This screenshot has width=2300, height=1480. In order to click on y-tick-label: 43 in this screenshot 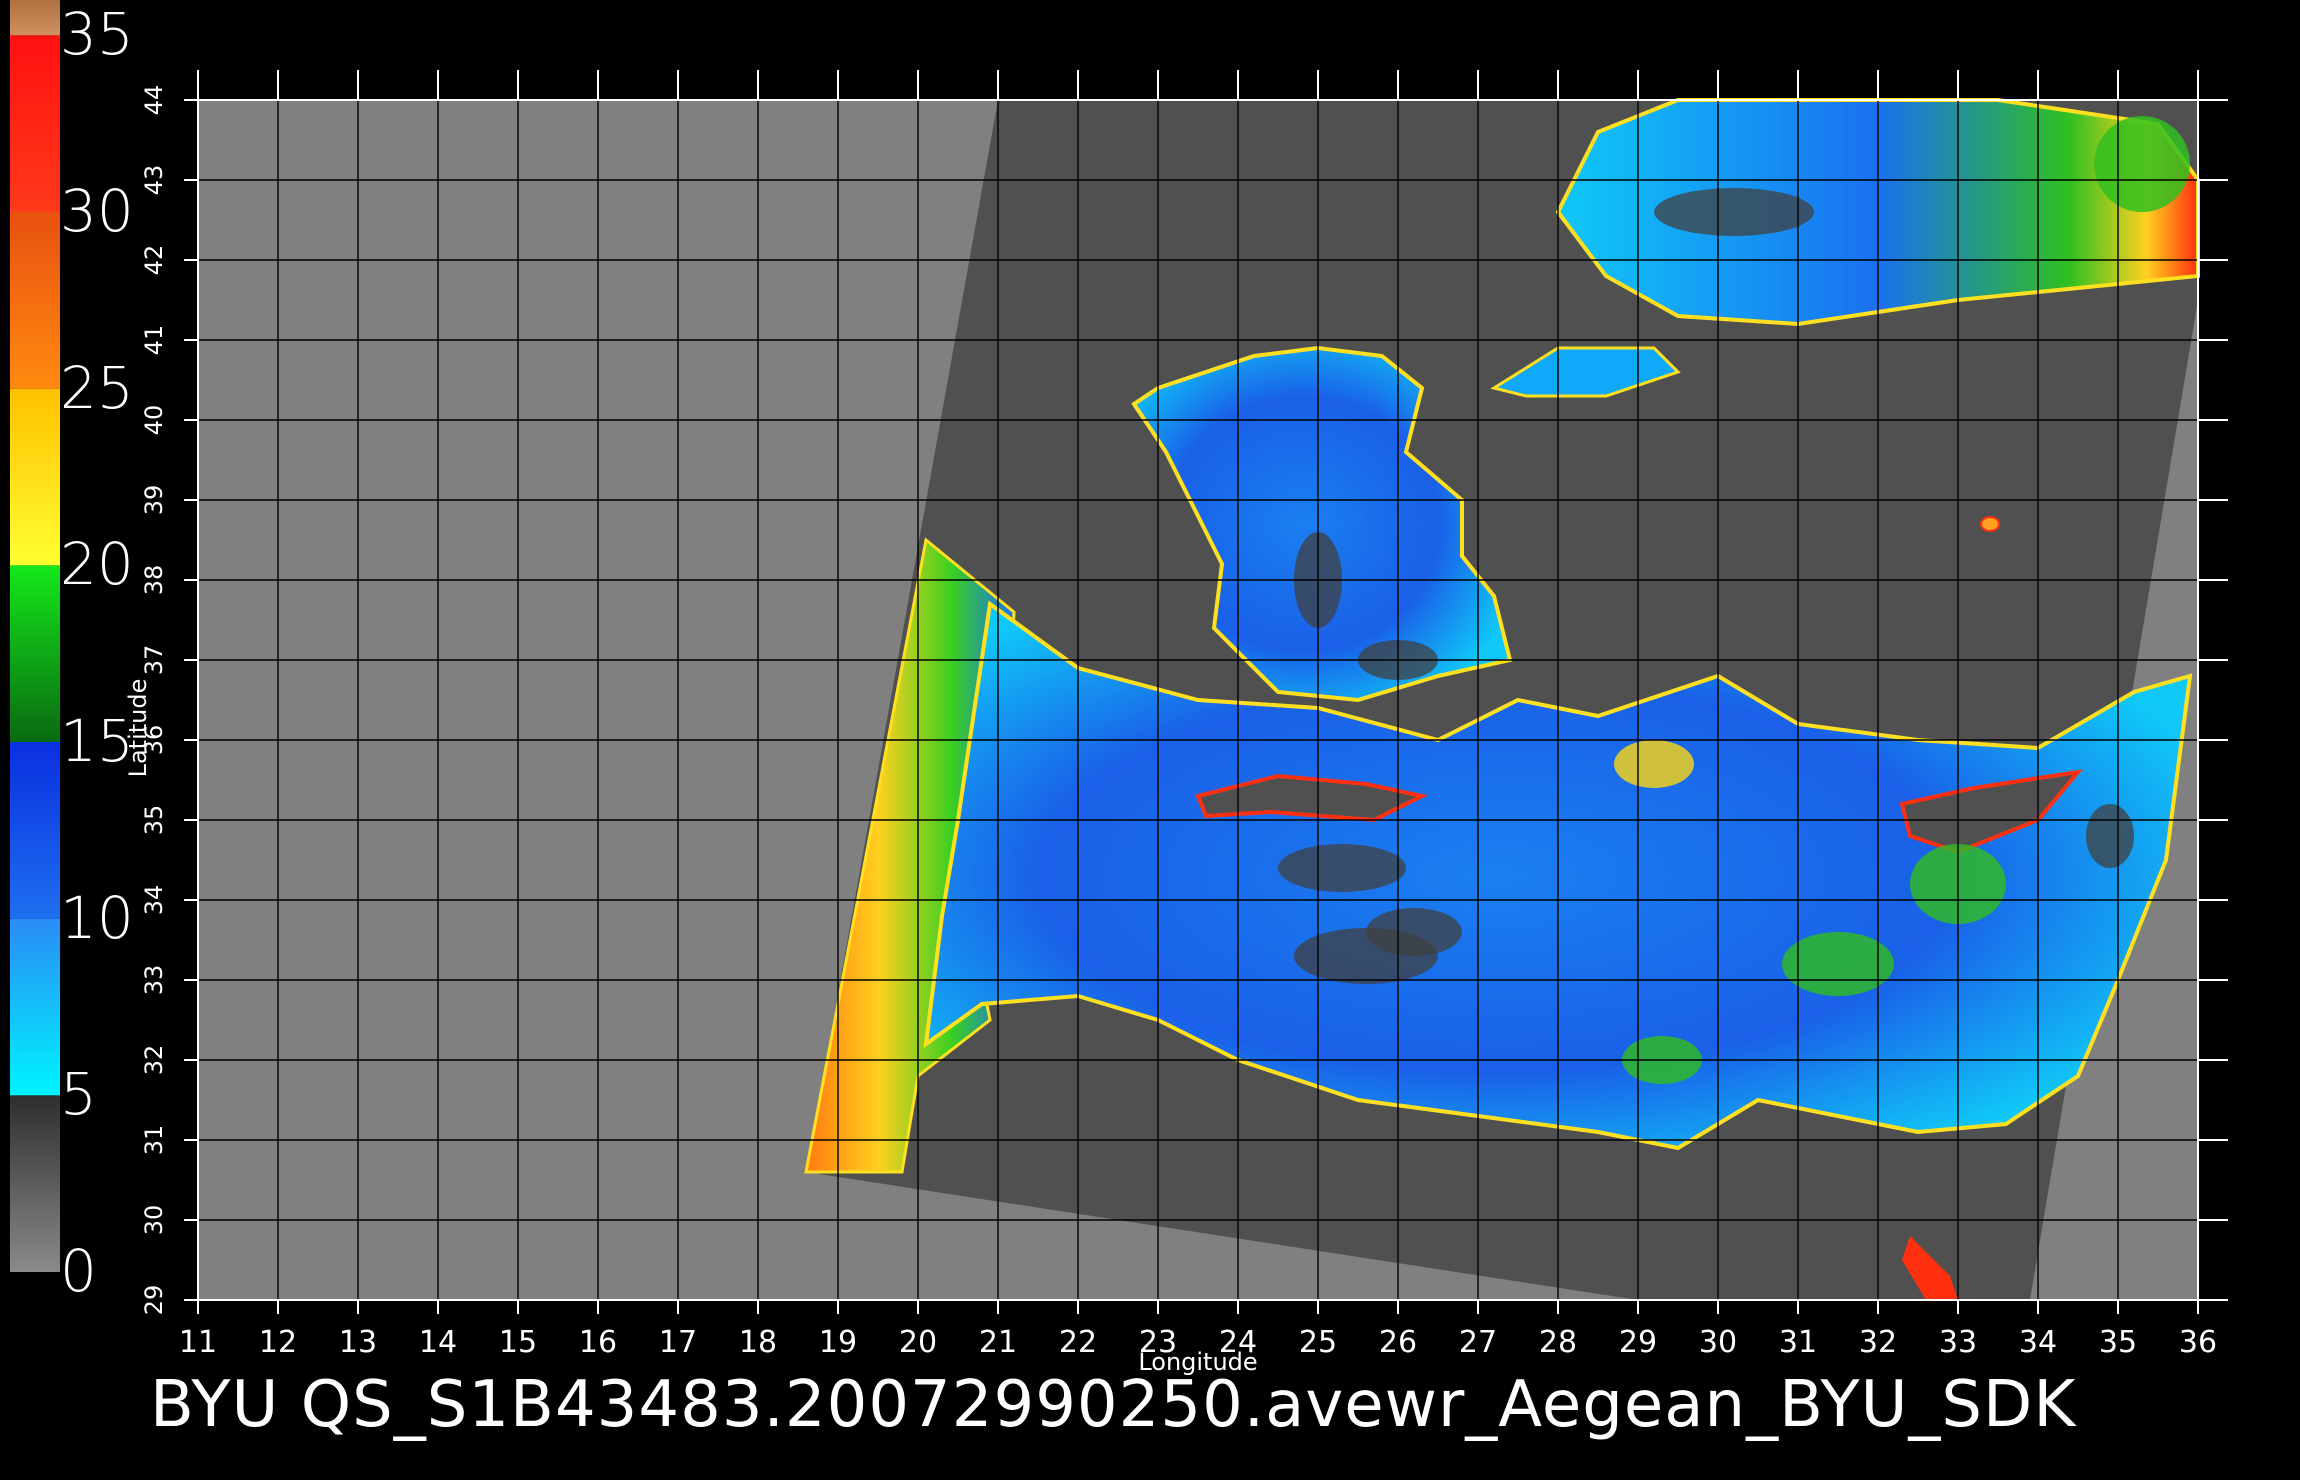, I will do `click(154, 180)`.